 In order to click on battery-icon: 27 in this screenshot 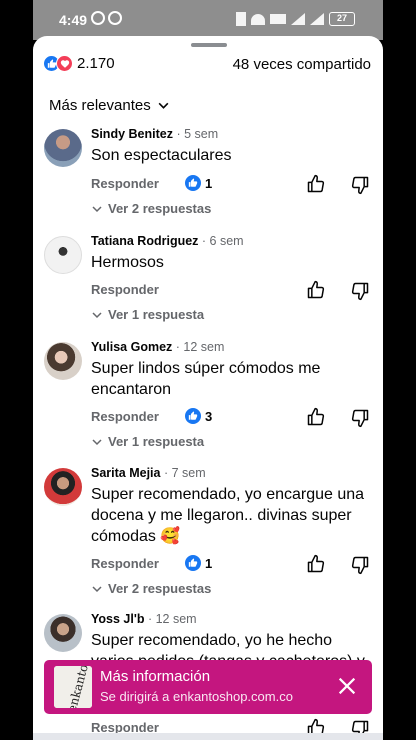, I will do `click(342, 19)`.